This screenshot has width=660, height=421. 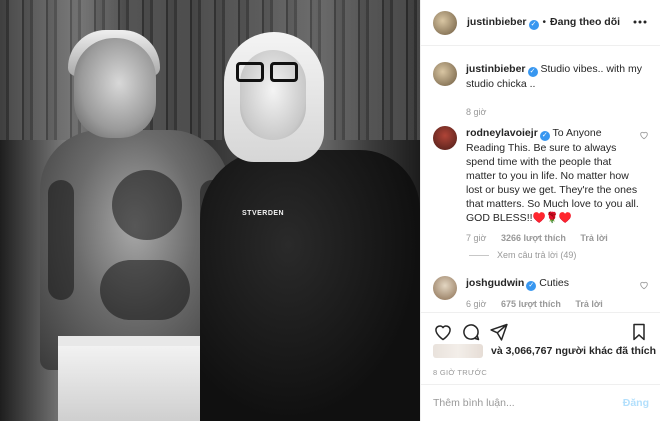 I want to click on likes-count: và 3,066,767 người khác đã thích, so click(x=573, y=351).